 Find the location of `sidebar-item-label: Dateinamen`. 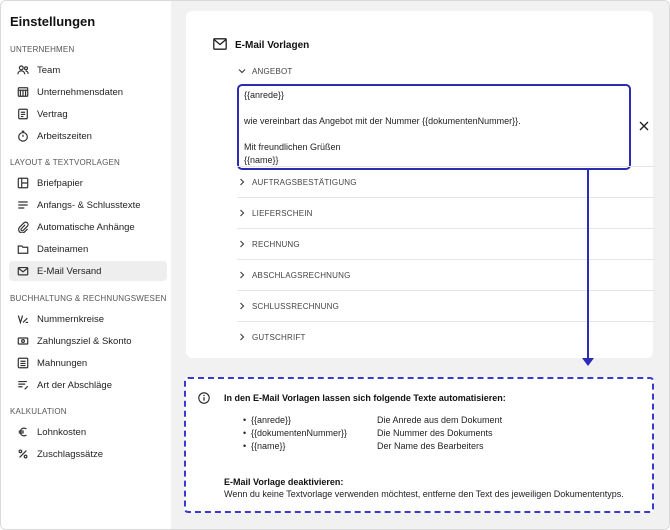

sidebar-item-label: Dateinamen is located at coordinates (63, 249).